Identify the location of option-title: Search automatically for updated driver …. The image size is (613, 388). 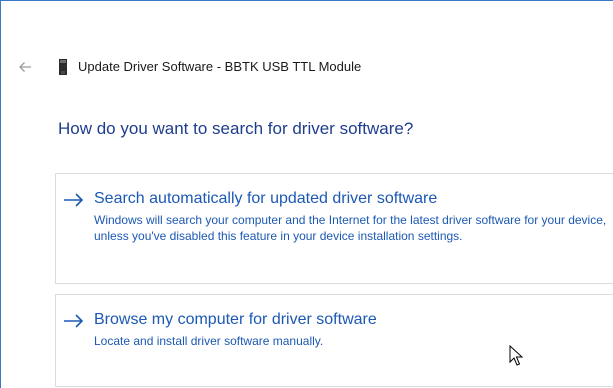
(266, 198).